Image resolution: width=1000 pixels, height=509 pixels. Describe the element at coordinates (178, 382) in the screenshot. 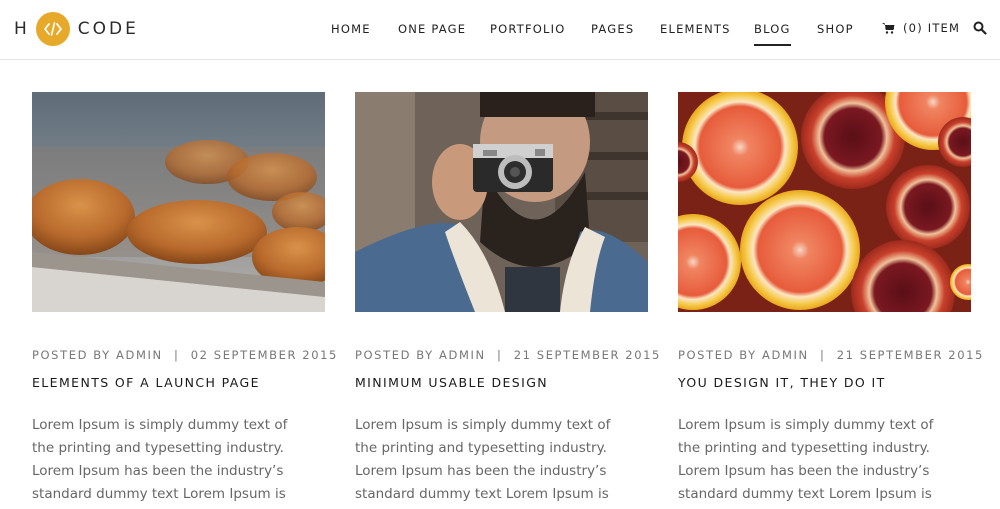

I see `post-title: ELEMENTS OF A LAUNCH PAGE` at that location.